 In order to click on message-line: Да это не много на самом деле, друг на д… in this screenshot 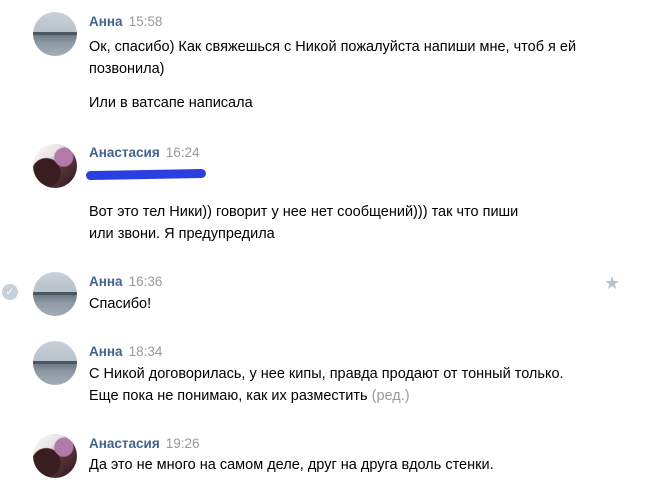, I will do `click(291, 465)`.